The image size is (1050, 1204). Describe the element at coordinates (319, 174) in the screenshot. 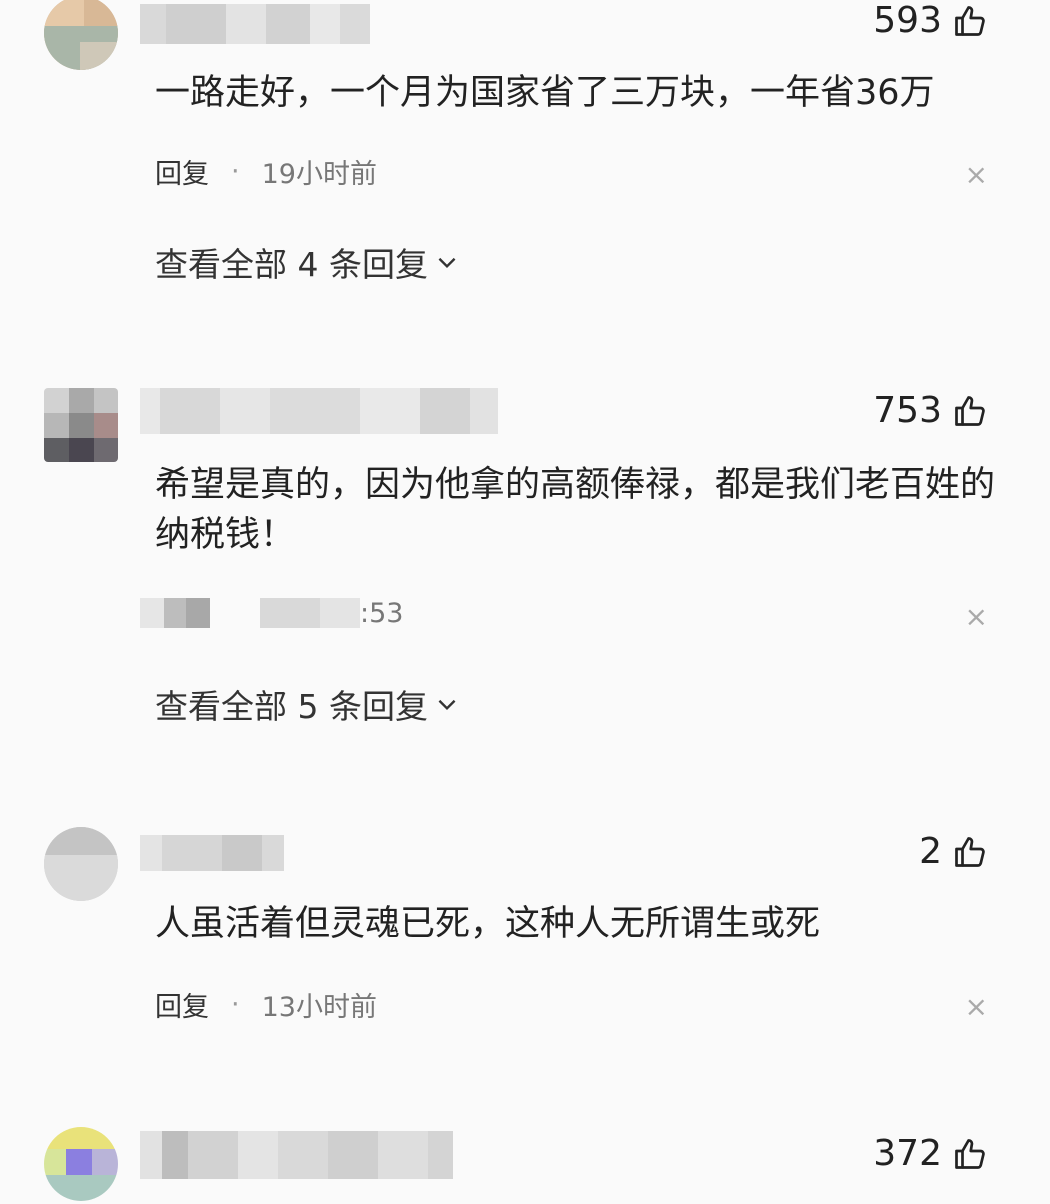

I see `timestamp: 19小时前` at that location.